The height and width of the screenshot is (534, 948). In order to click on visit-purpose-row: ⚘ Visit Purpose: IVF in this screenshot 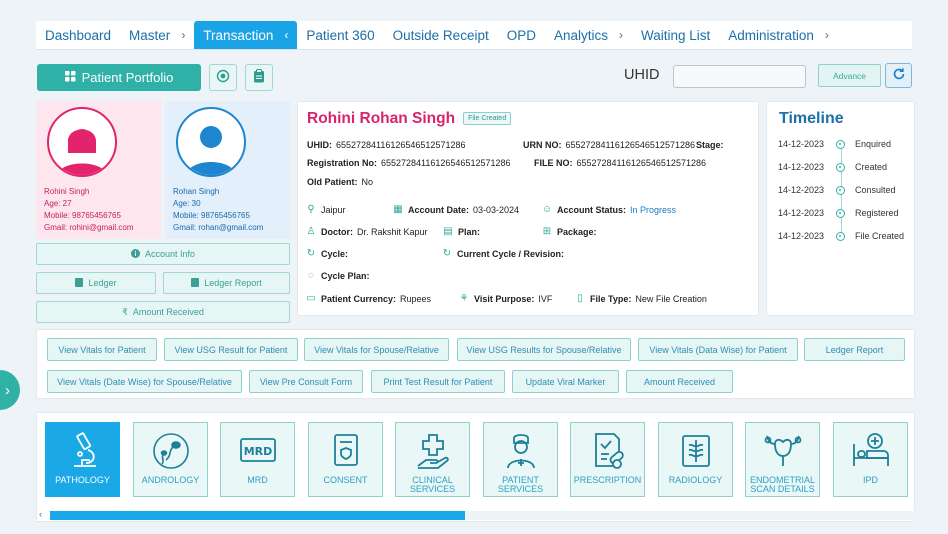, I will do `click(505, 298)`.